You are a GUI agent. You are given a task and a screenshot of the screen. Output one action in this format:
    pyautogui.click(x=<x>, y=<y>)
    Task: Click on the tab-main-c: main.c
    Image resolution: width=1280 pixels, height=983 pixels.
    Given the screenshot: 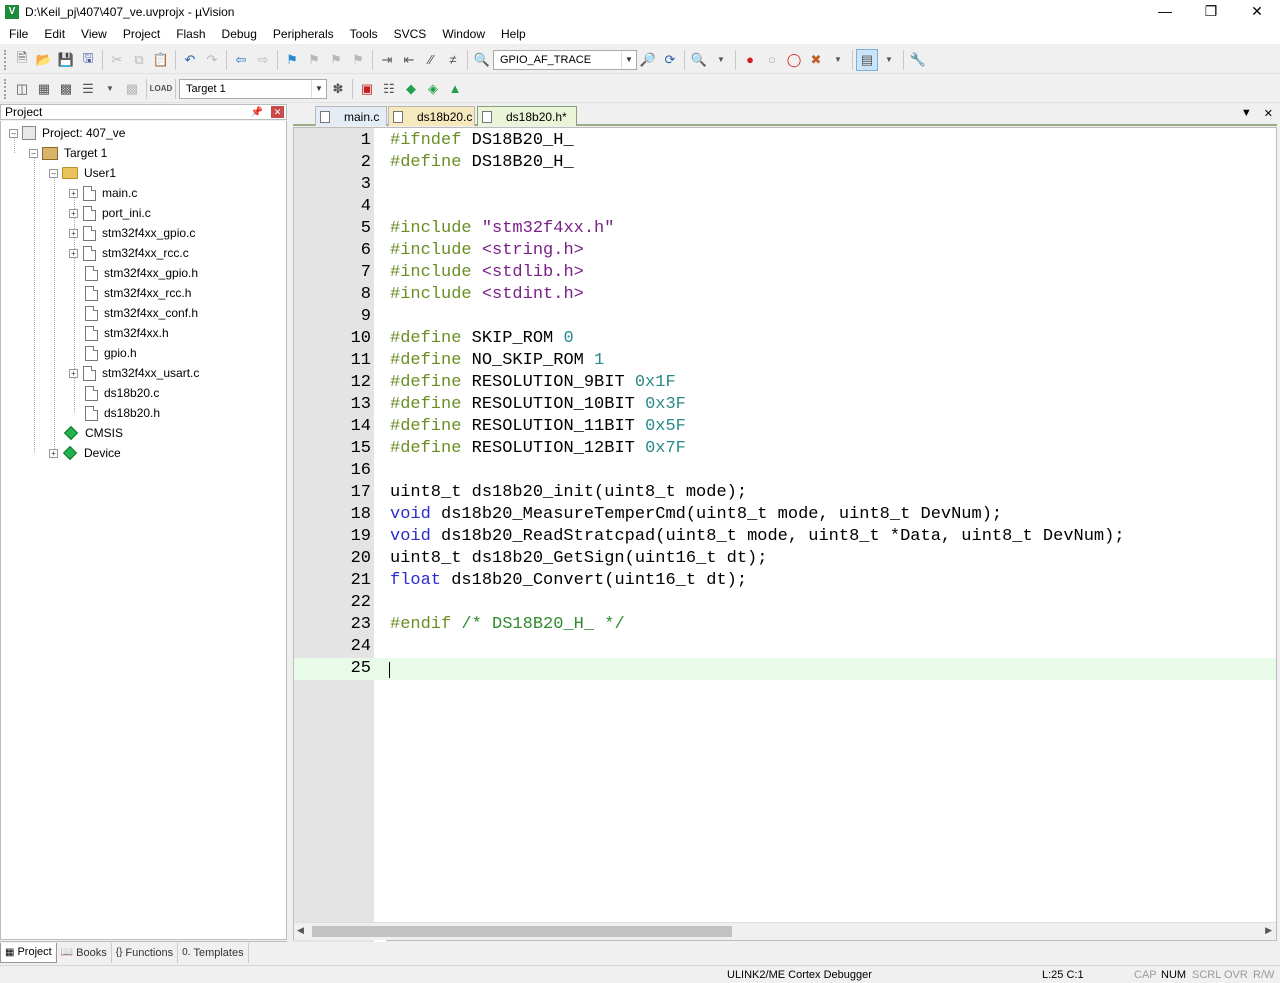 What is the action you would take?
    pyautogui.click(x=351, y=116)
    